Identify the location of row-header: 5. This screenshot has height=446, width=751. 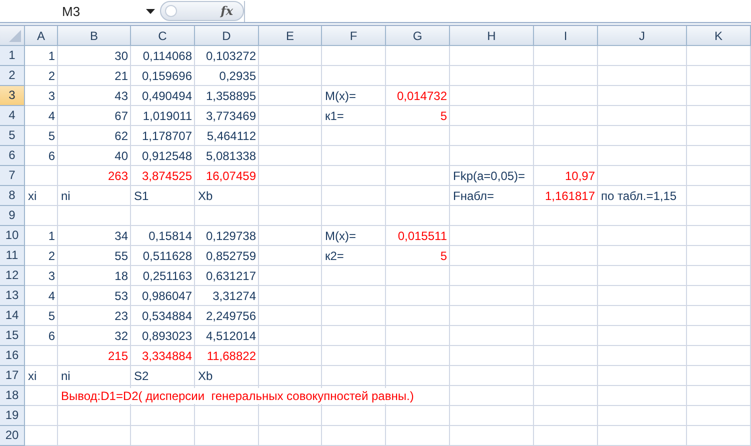
(12, 136).